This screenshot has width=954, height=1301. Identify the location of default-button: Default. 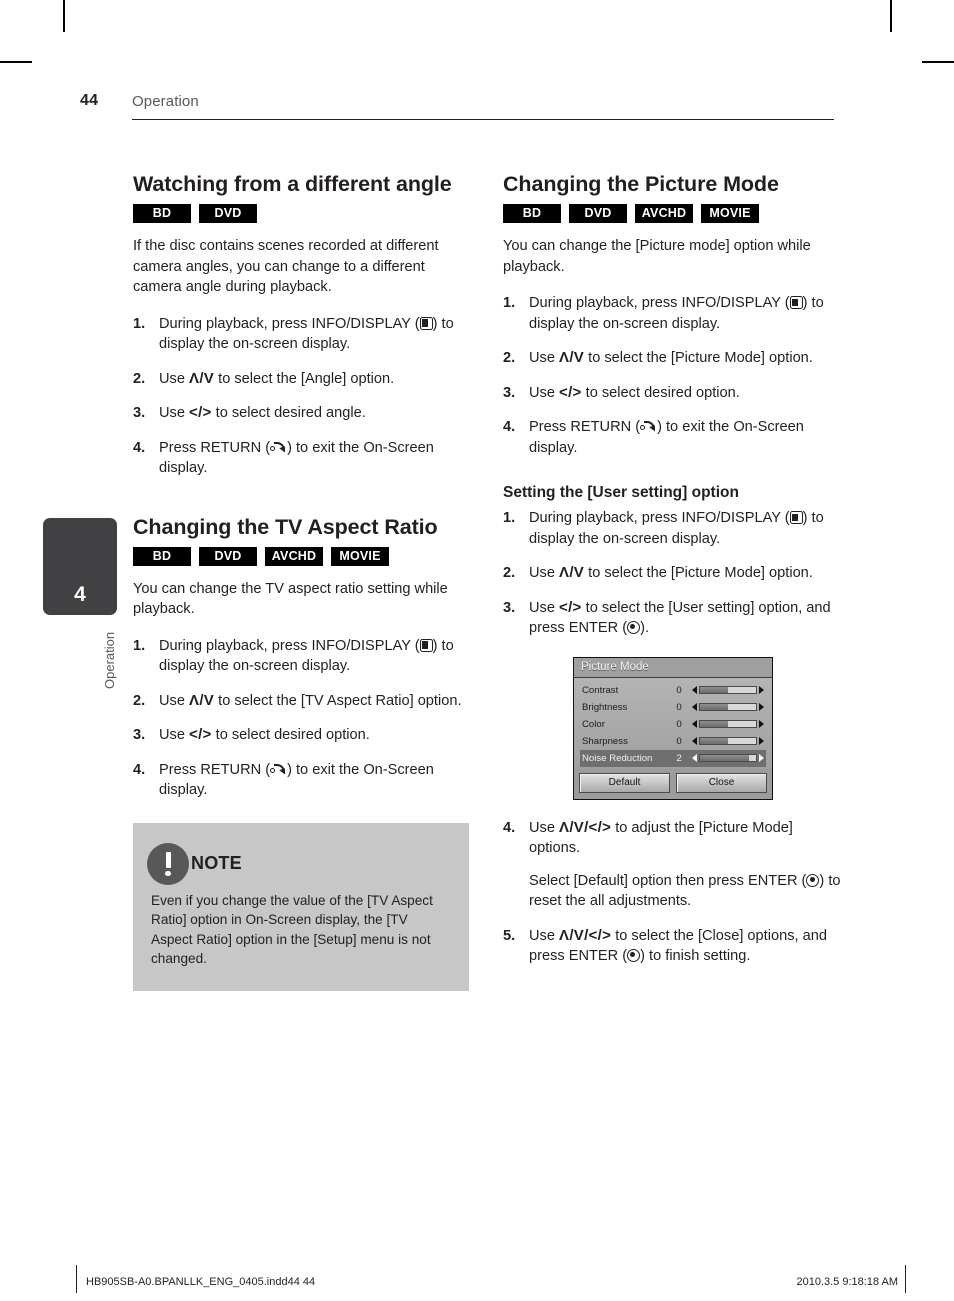
(624, 782).